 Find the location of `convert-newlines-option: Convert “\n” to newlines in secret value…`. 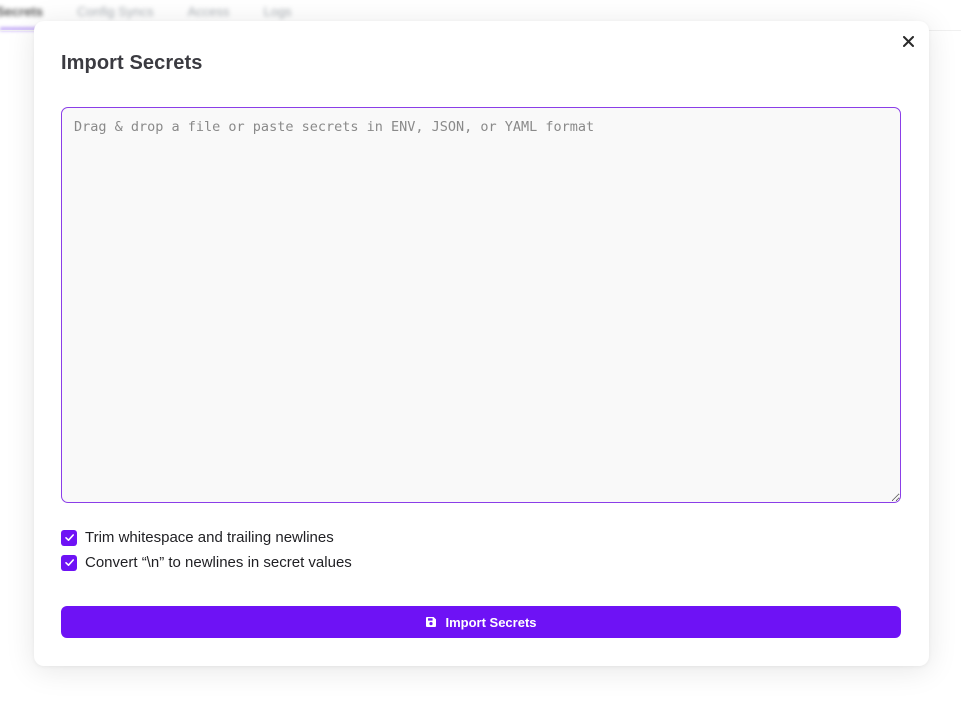

convert-newlines-option: Convert “\n” to newlines in secret value… is located at coordinates (206, 562).